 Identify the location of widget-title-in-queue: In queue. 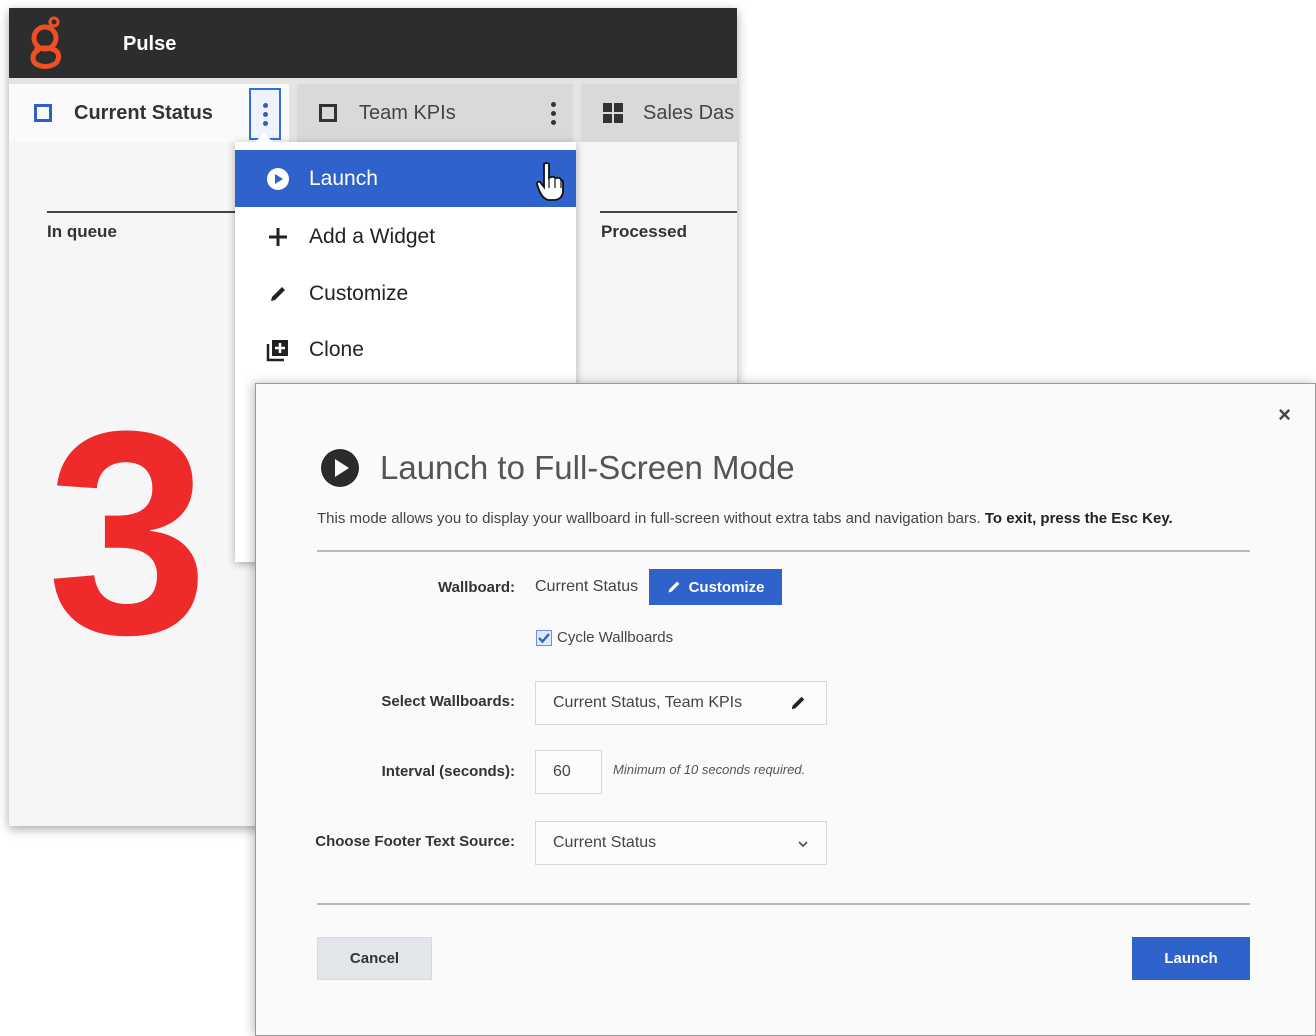
(82, 231).